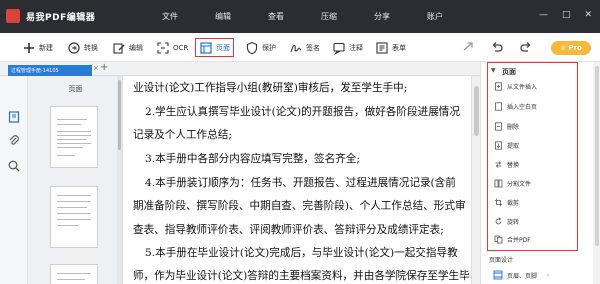  What do you see at coordinates (498, 106) in the screenshot?
I see `blank-page-icon` at bounding box center [498, 106].